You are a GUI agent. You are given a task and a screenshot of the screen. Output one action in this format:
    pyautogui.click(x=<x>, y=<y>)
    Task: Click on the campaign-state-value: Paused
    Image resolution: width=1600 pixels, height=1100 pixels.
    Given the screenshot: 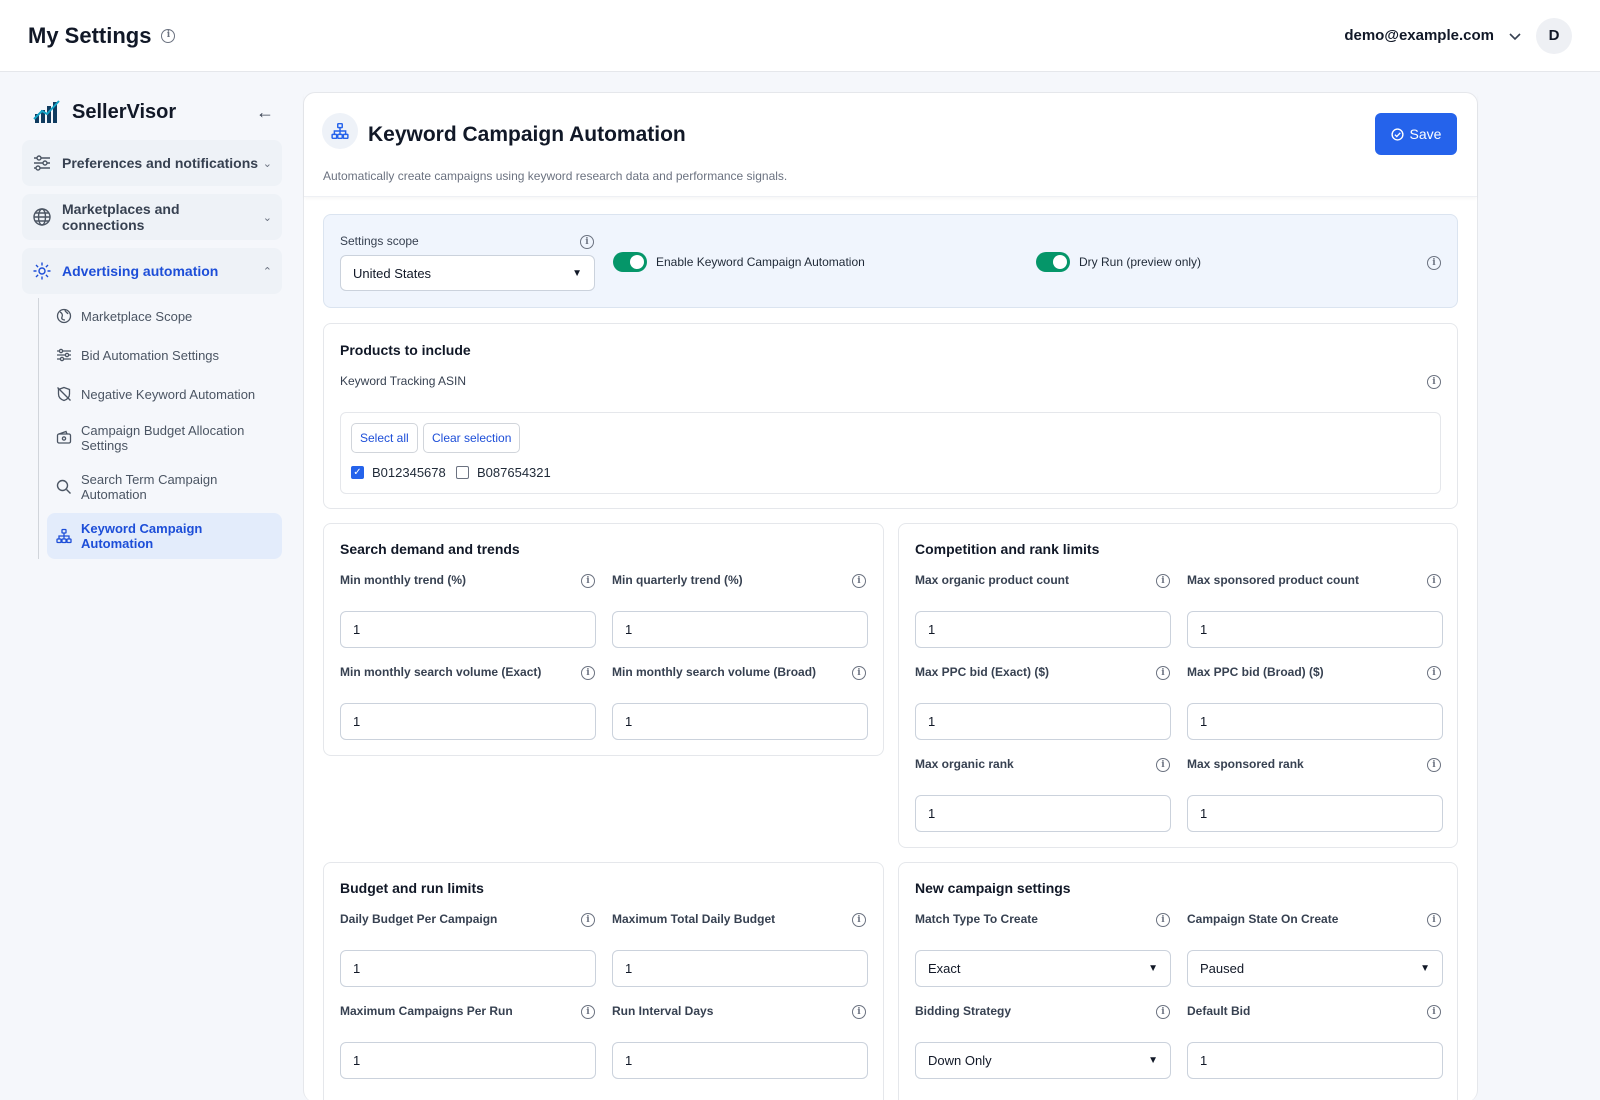 What is the action you would take?
    pyautogui.click(x=1222, y=968)
    